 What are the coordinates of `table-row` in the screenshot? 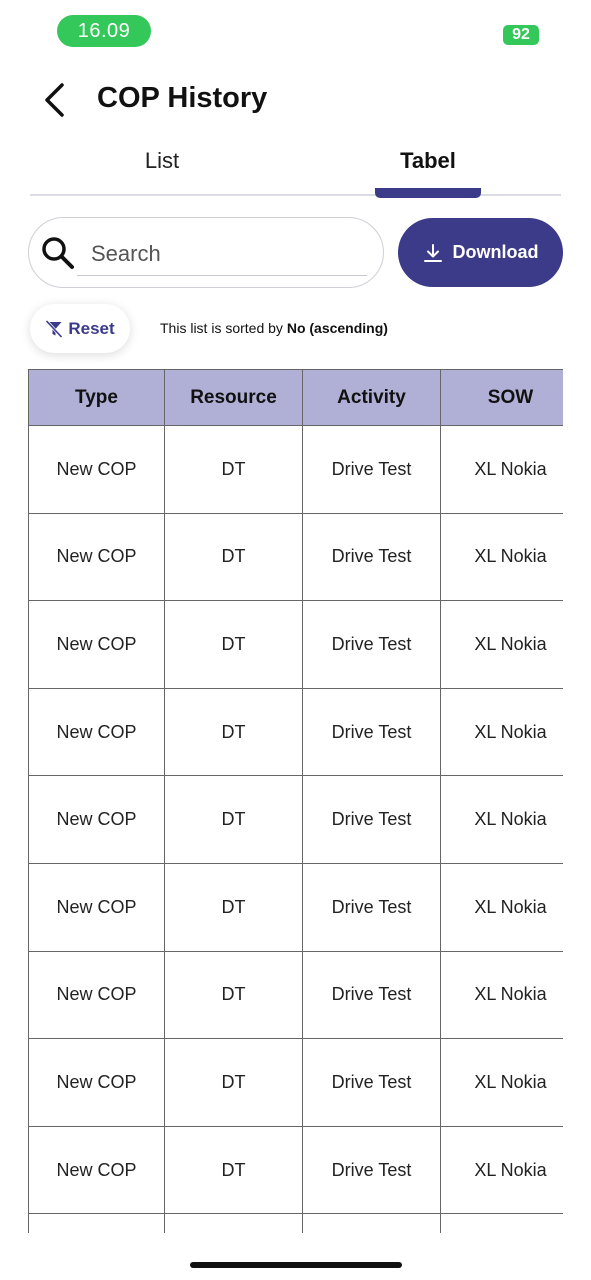 It's located at (295, 1223).